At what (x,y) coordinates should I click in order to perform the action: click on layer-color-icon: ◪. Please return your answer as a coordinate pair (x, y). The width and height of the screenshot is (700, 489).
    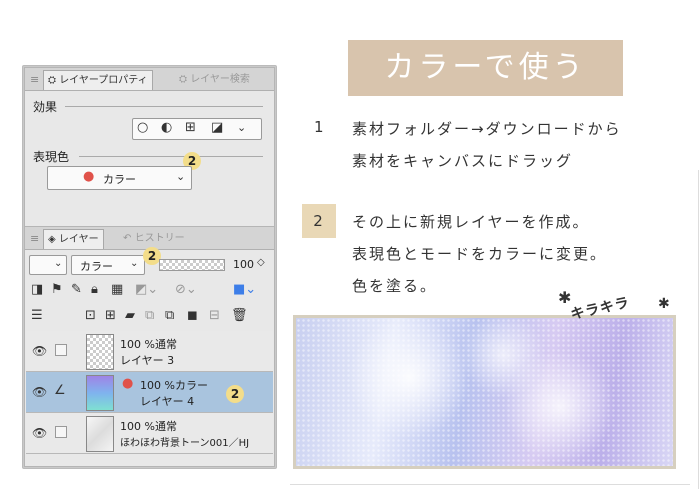
    Looking at the image, I should click on (217, 128).